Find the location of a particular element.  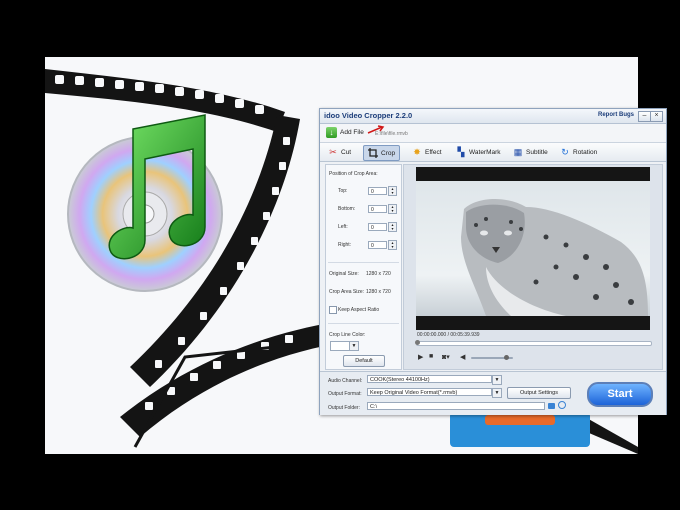

tab-rotation: ↻ Rotation is located at coordinates (578, 152).